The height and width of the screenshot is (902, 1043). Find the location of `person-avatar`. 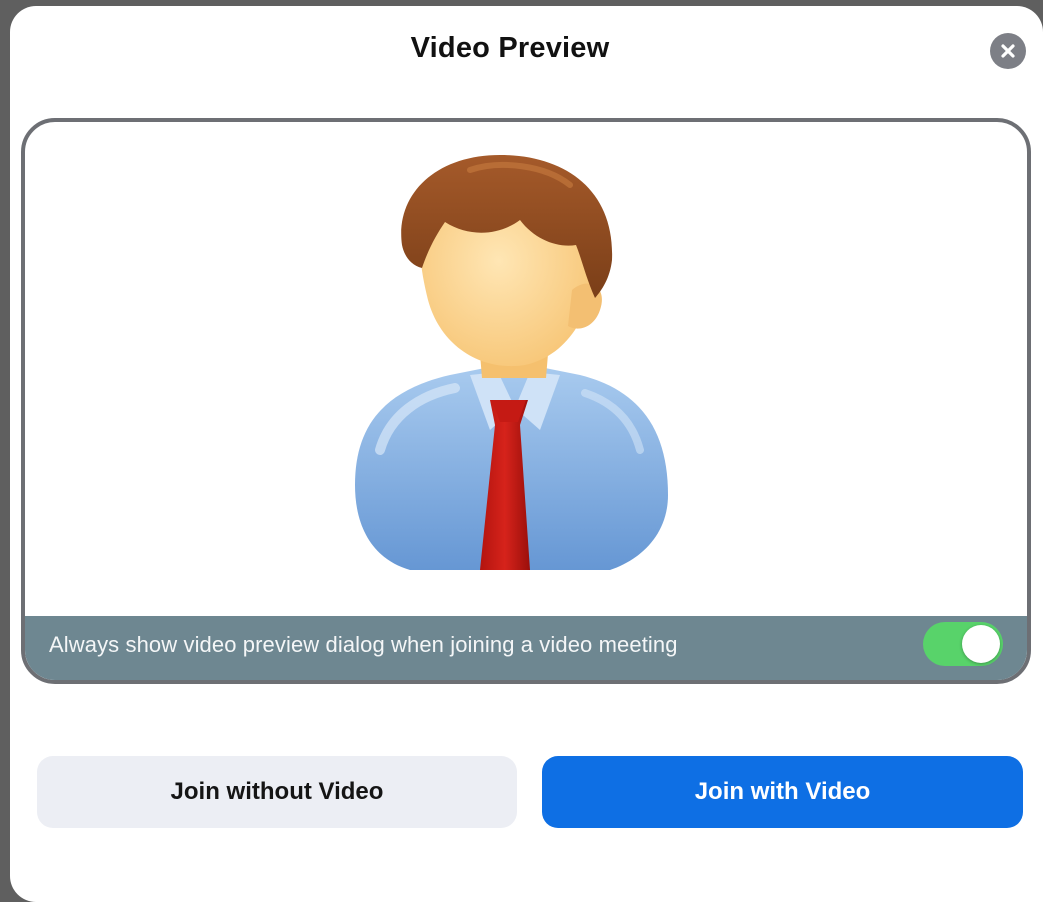

person-avatar is located at coordinates (511, 362).